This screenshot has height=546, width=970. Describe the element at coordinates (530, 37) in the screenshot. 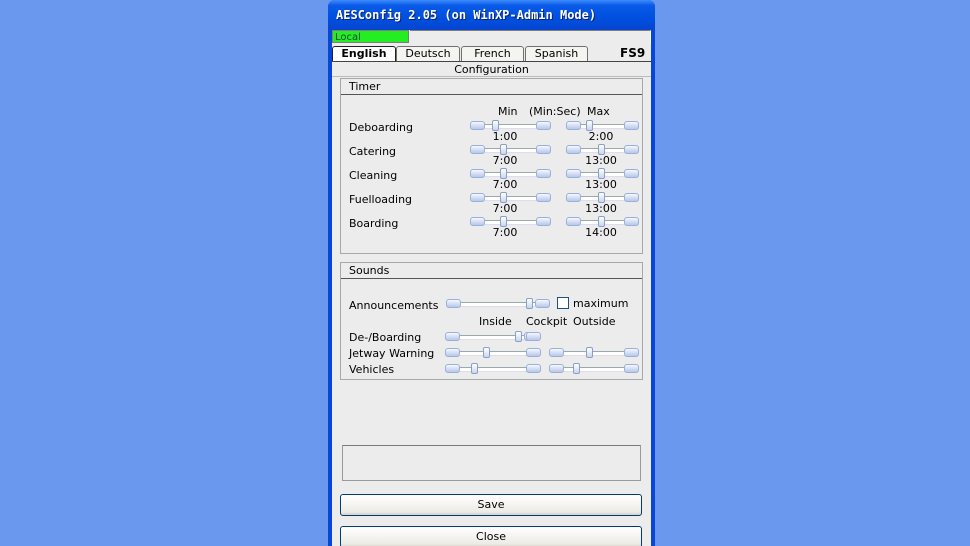

I see `status-bar-rest` at that location.